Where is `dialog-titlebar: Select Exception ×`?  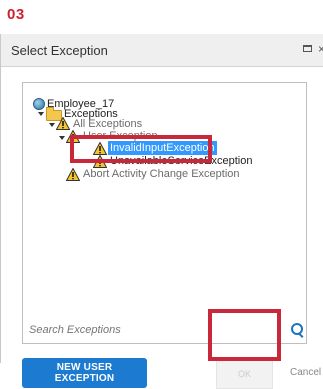
dialog-titlebar: Select Exception × is located at coordinates (162, 50).